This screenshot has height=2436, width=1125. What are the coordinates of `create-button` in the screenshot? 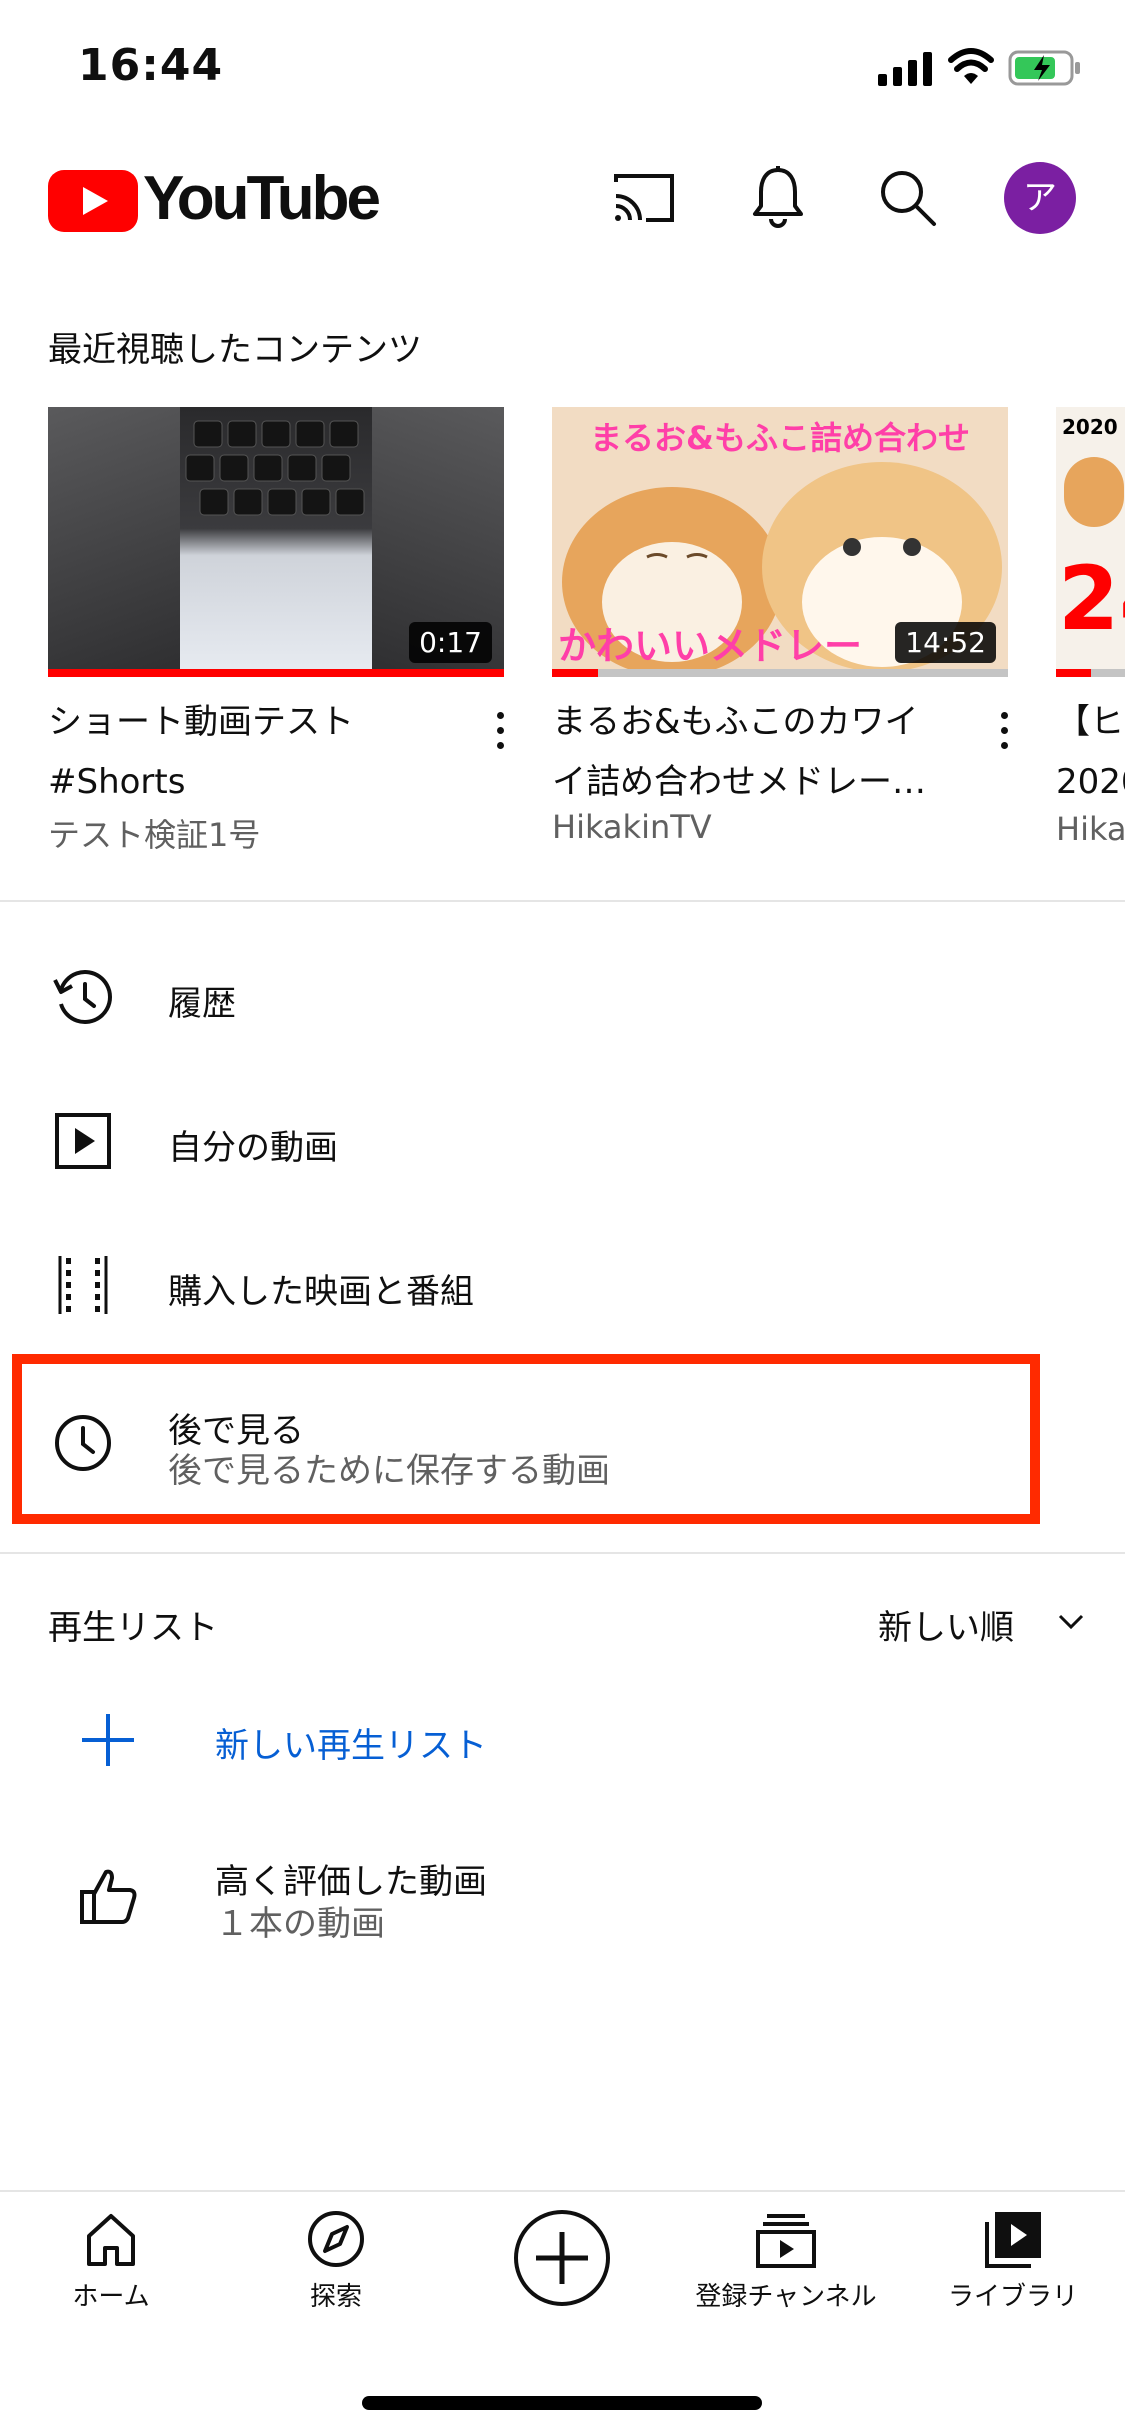 It's located at (562, 2258).